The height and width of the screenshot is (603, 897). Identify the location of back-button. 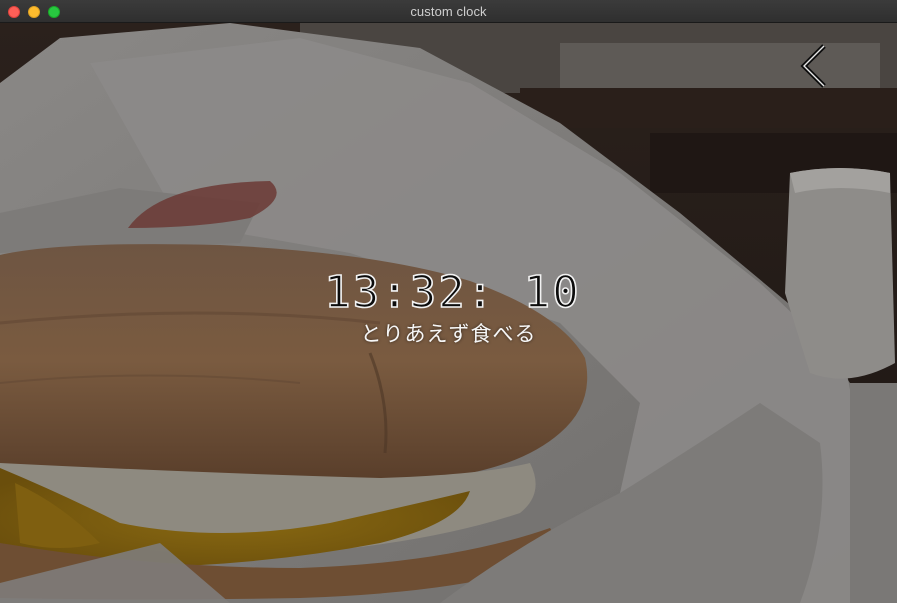
(816, 68).